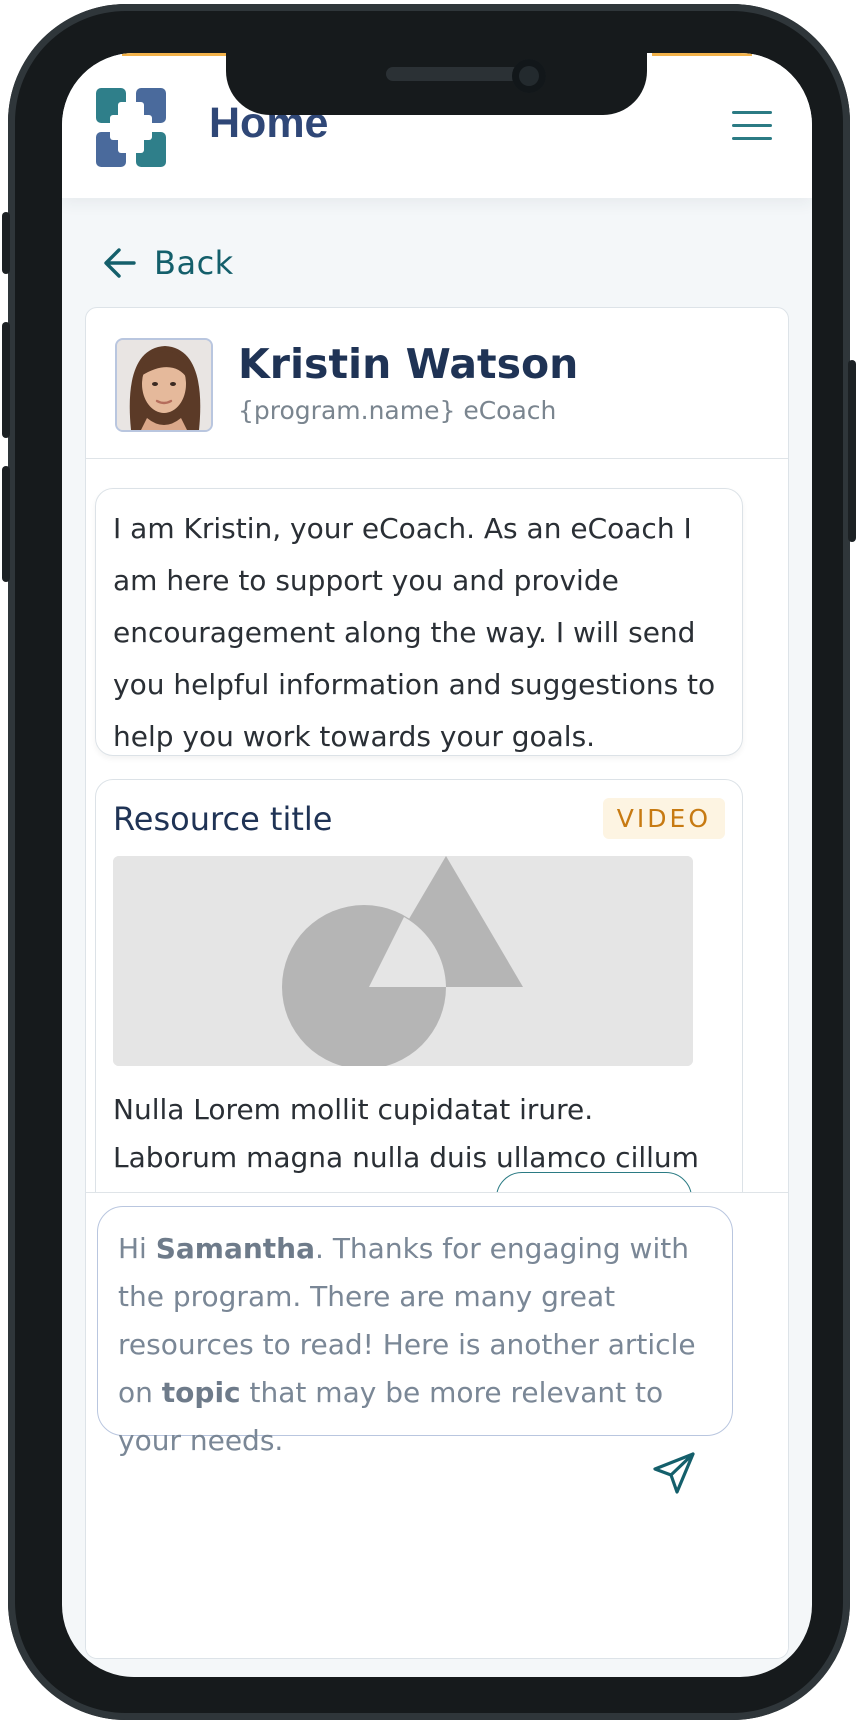 The image size is (858, 1732). What do you see at coordinates (6, 243) in the screenshot?
I see `mute-switch` at bounding box center [6, 243].